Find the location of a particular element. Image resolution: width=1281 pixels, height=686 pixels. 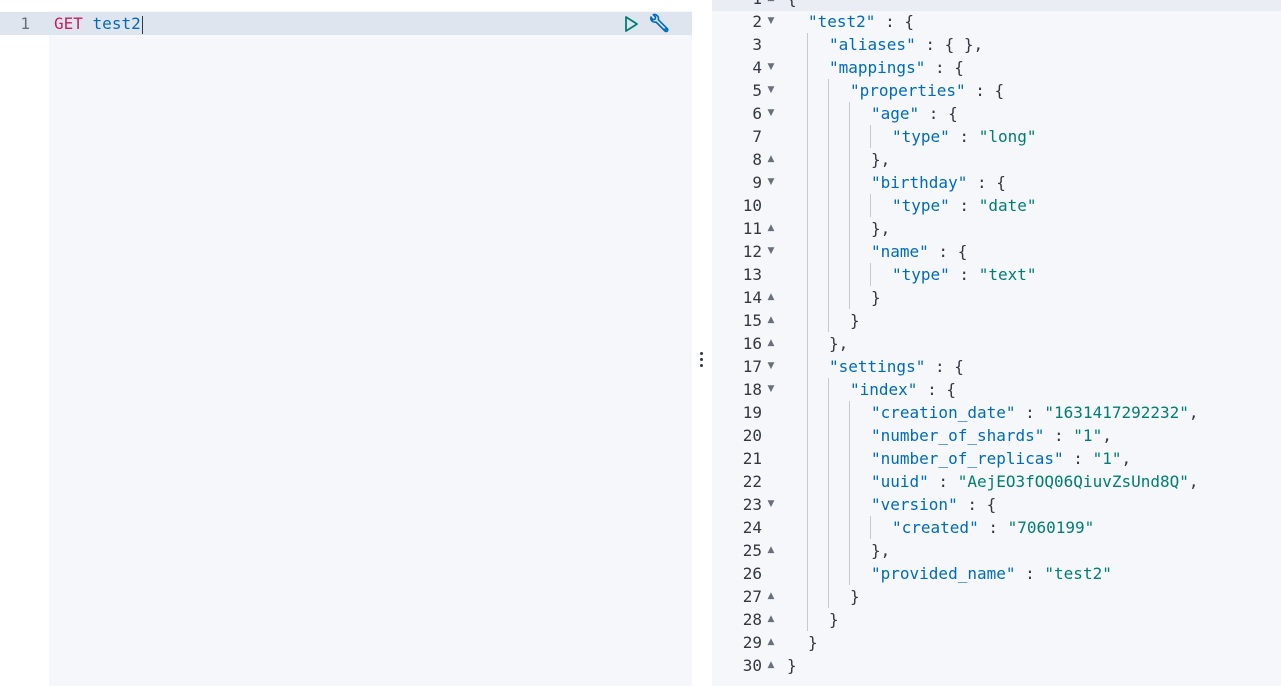

response-line: 6 ▼ "age" : { is located at coordinates (996, 113).